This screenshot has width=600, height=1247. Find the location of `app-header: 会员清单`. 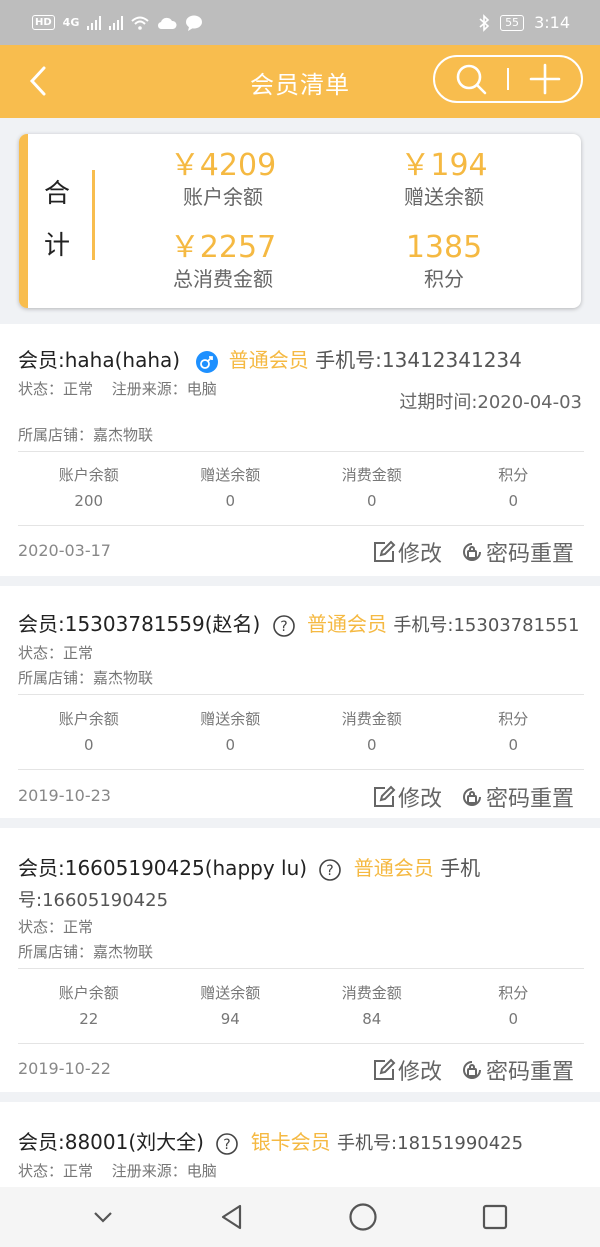

app-header: 会员清单 is located at coordinates (300, 81).